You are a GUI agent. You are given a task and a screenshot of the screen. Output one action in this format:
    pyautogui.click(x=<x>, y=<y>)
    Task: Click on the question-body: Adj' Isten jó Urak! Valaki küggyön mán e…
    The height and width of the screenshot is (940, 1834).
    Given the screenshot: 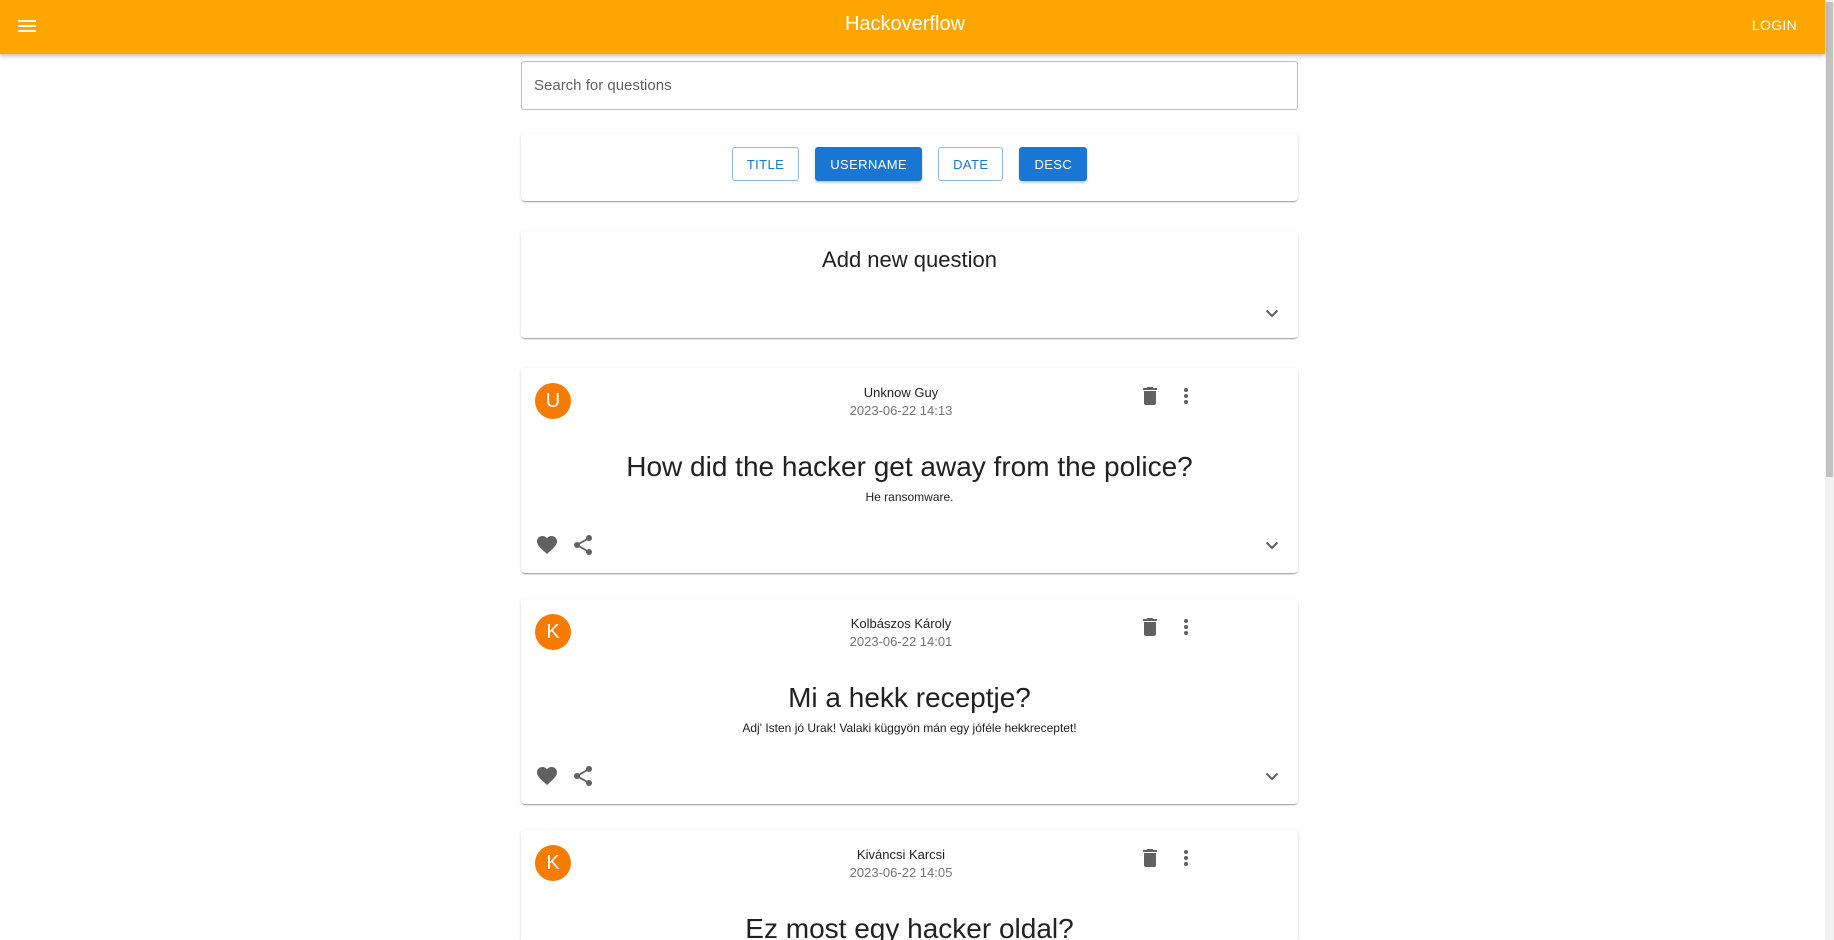 What is the action you would take?
    pyautogui.click(x=909, y=728)
    